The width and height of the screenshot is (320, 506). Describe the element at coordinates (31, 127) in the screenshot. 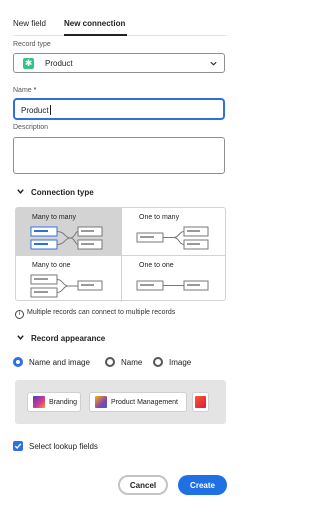

I see `description-label: Description` at that location.